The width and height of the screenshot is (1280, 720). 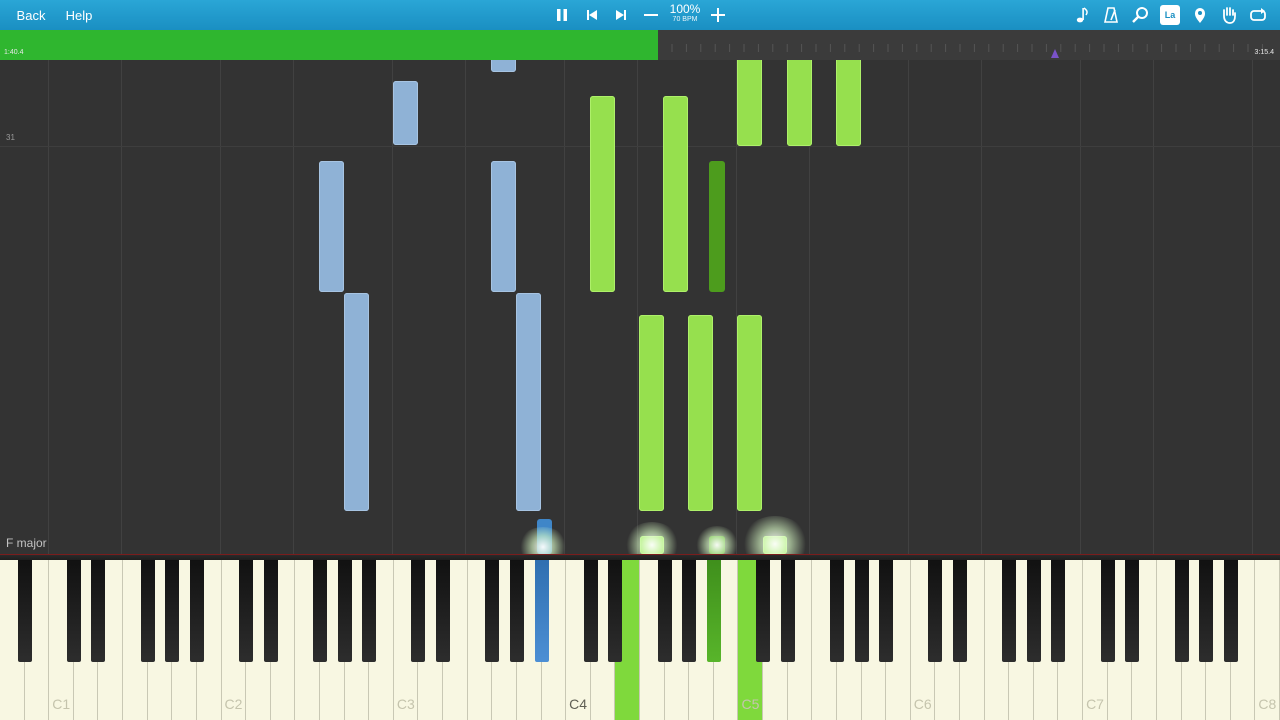 I want to click on key-signature-label: F major, so click(x=26, y=543).